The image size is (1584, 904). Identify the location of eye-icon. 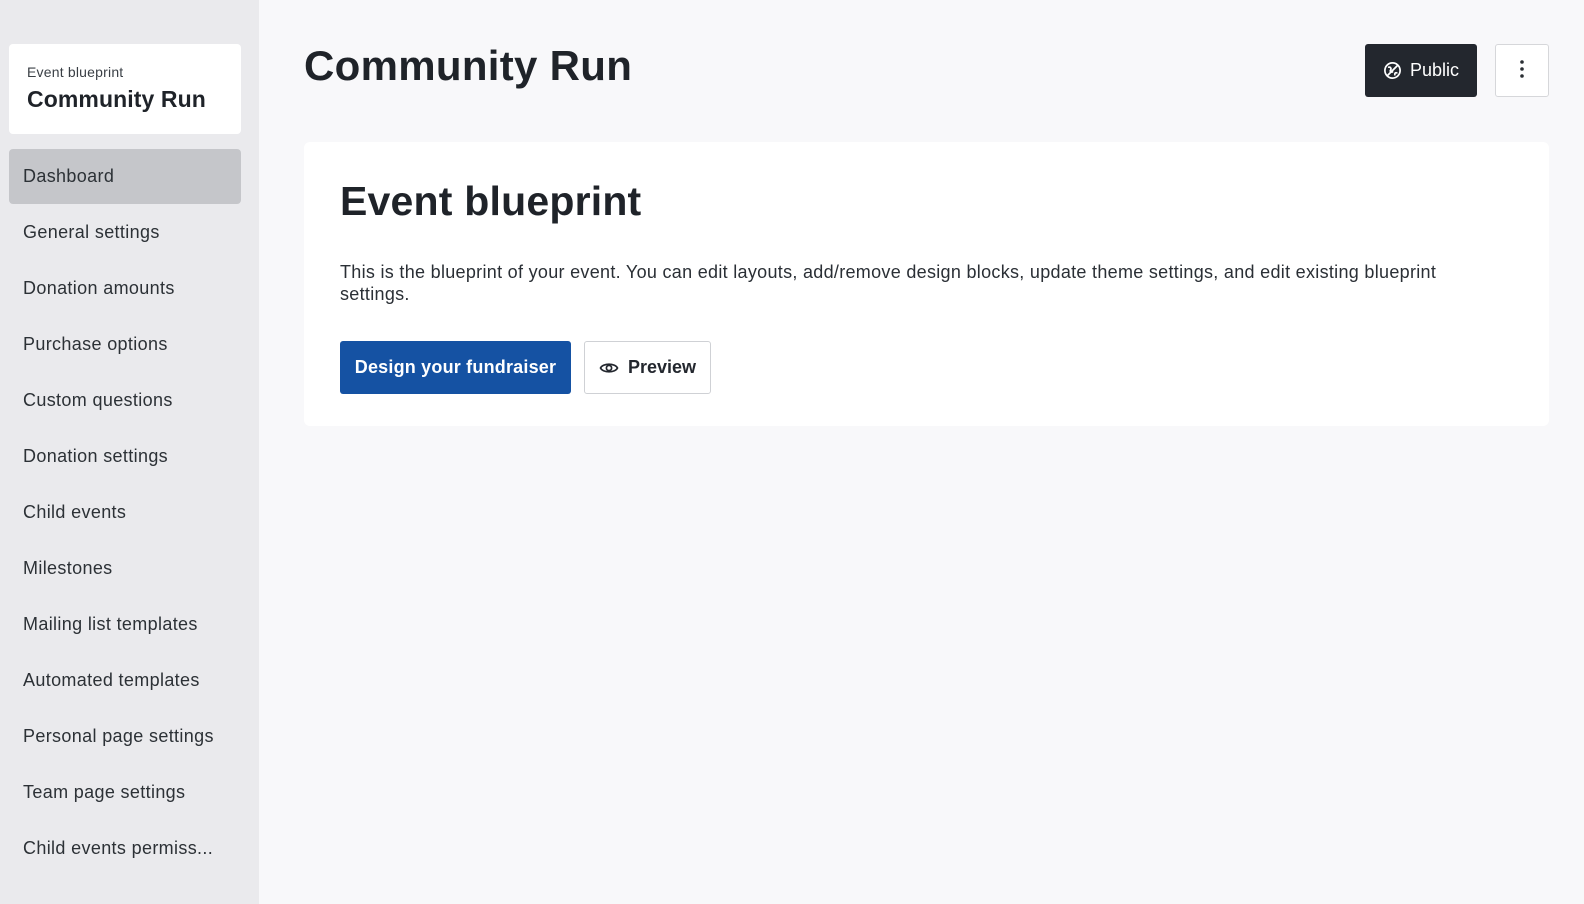
(609, 368).